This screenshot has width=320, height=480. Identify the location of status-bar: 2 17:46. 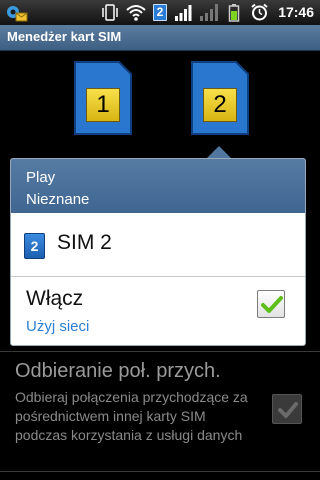
(160, 12).